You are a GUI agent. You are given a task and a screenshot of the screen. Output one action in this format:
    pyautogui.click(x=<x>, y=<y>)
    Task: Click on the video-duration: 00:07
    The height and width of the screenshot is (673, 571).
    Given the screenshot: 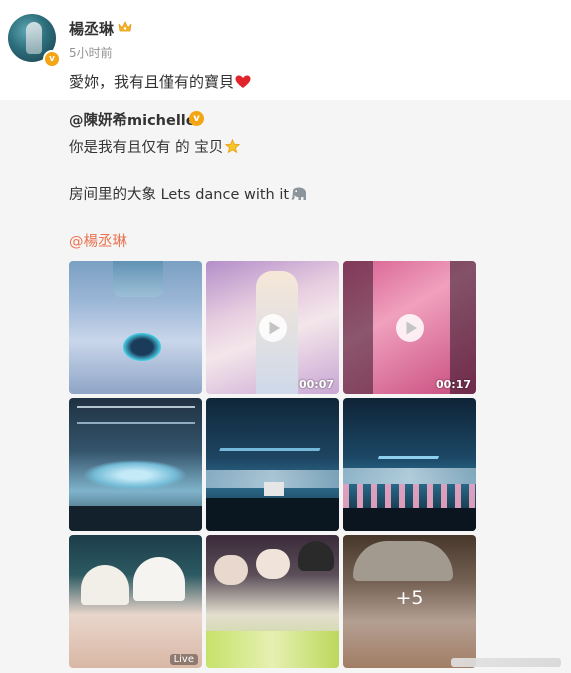 What is the action you would take?
    pyautogui.click(x=316, y=384)
    